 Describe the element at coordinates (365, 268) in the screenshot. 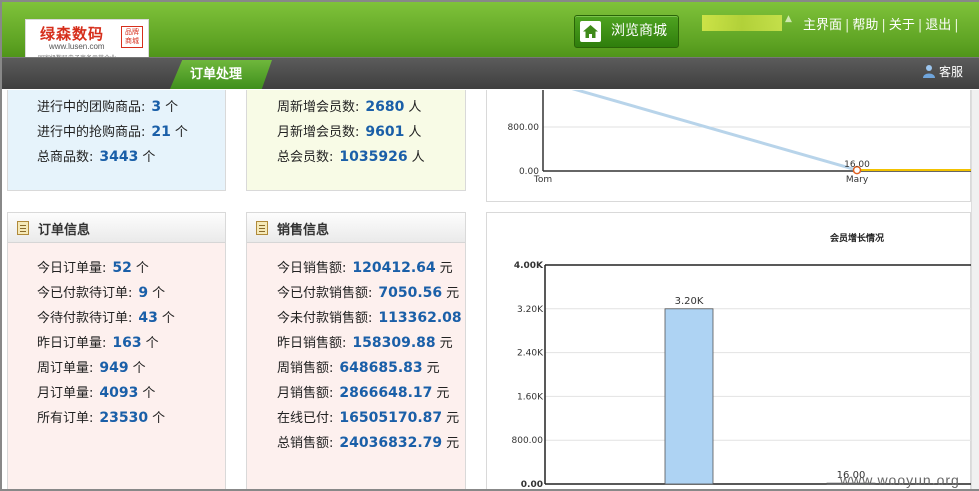

I see `sales-row: 今日销售额: 120412.64 元` at that location.